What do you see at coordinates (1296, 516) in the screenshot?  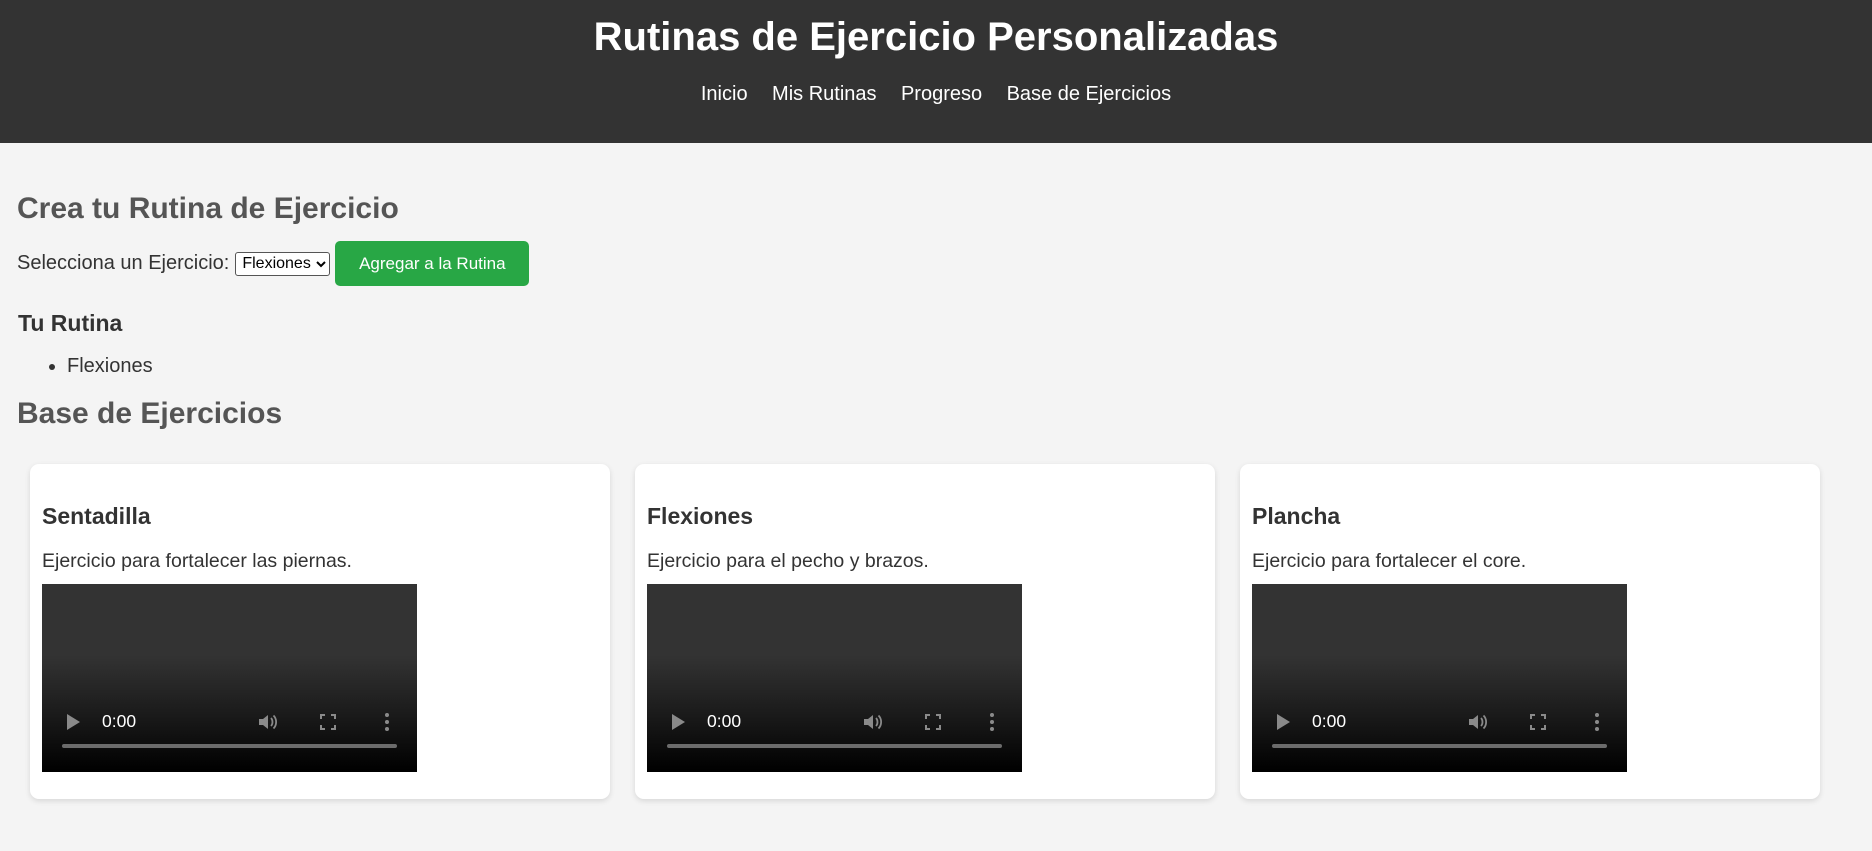 I see `exercise-card-title: Plancha` at bounding box center [1296, 516].